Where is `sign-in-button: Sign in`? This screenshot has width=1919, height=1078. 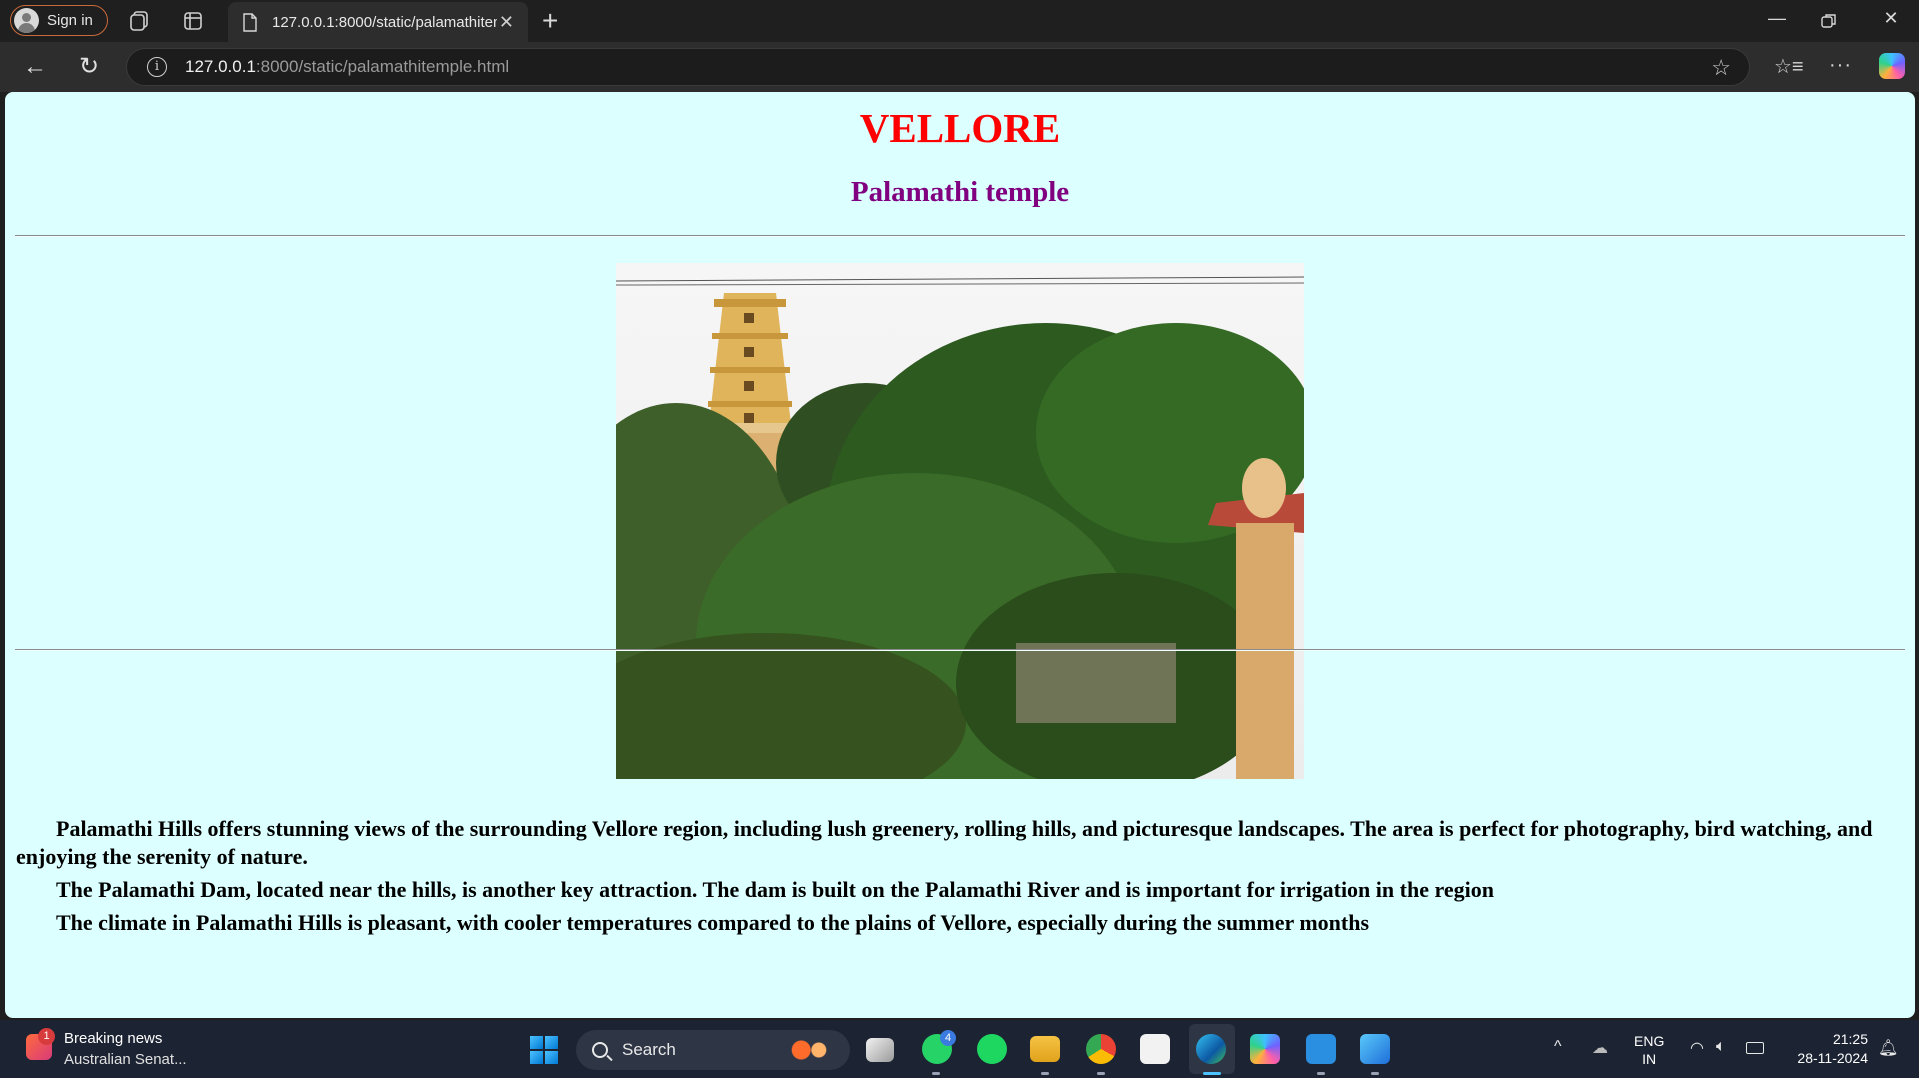 sign-in-button: Sign in is located at coordinates (59, 20).